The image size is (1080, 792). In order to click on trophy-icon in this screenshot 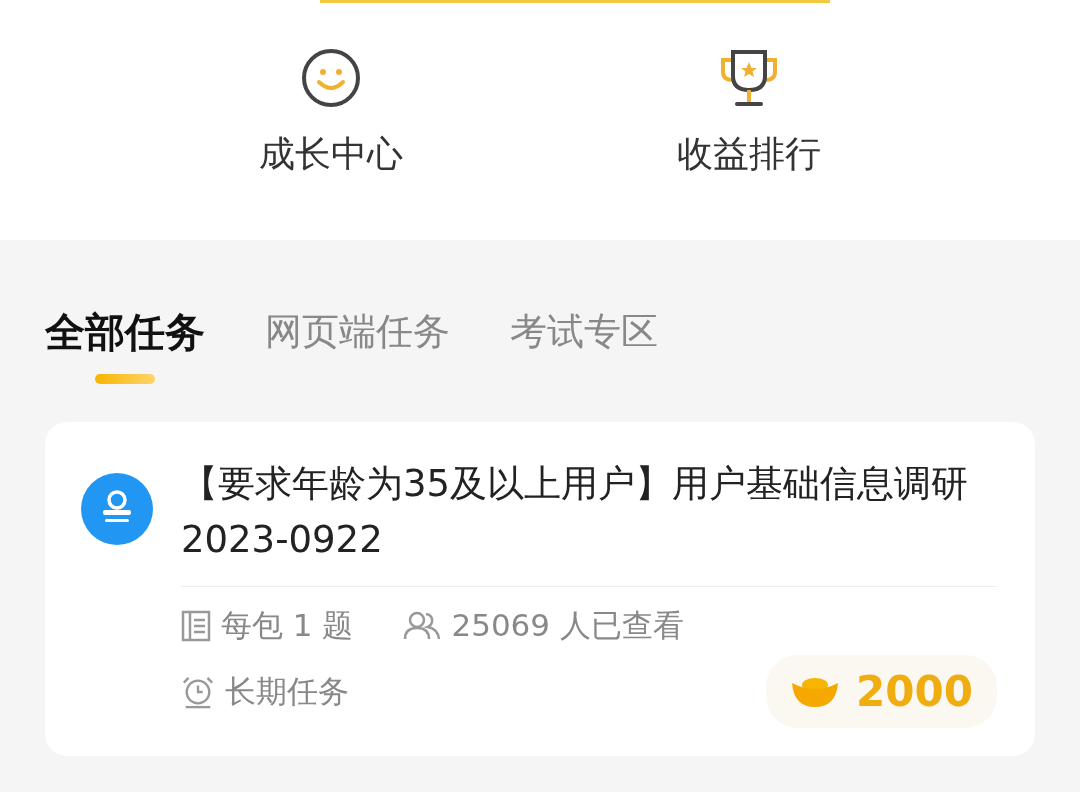, I will do `click(749, 78)`.